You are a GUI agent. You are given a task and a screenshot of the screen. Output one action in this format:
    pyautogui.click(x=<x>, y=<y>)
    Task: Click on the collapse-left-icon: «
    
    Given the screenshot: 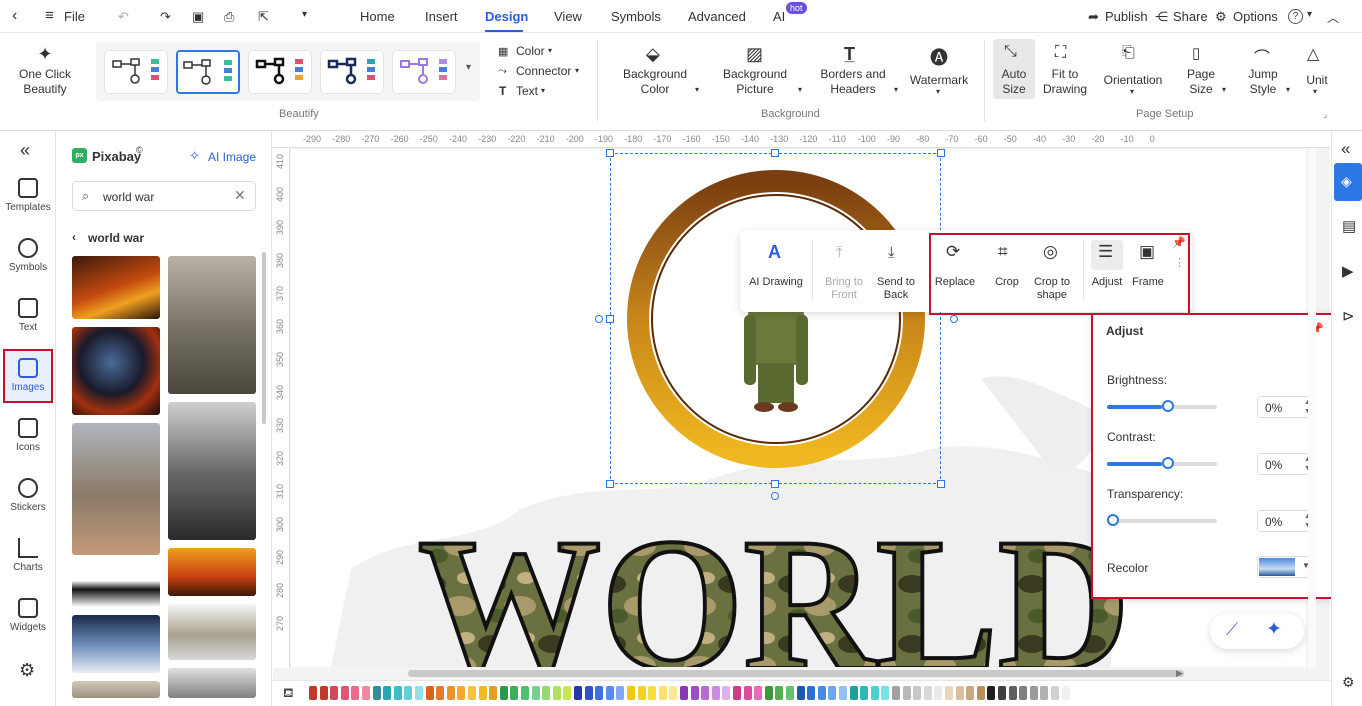 What is the action you would take?
    pyautogui.click(x=25, y=150)
    